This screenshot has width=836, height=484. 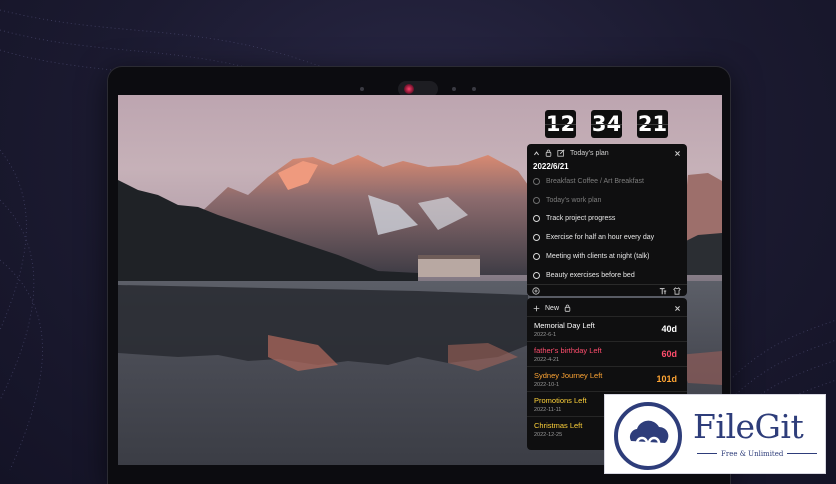 What do you see at coordinates (595, 181) in the screenshot?
I see `task-label: Breakfast Coffee / Art Breakfast` at bounding box center [595, 181].